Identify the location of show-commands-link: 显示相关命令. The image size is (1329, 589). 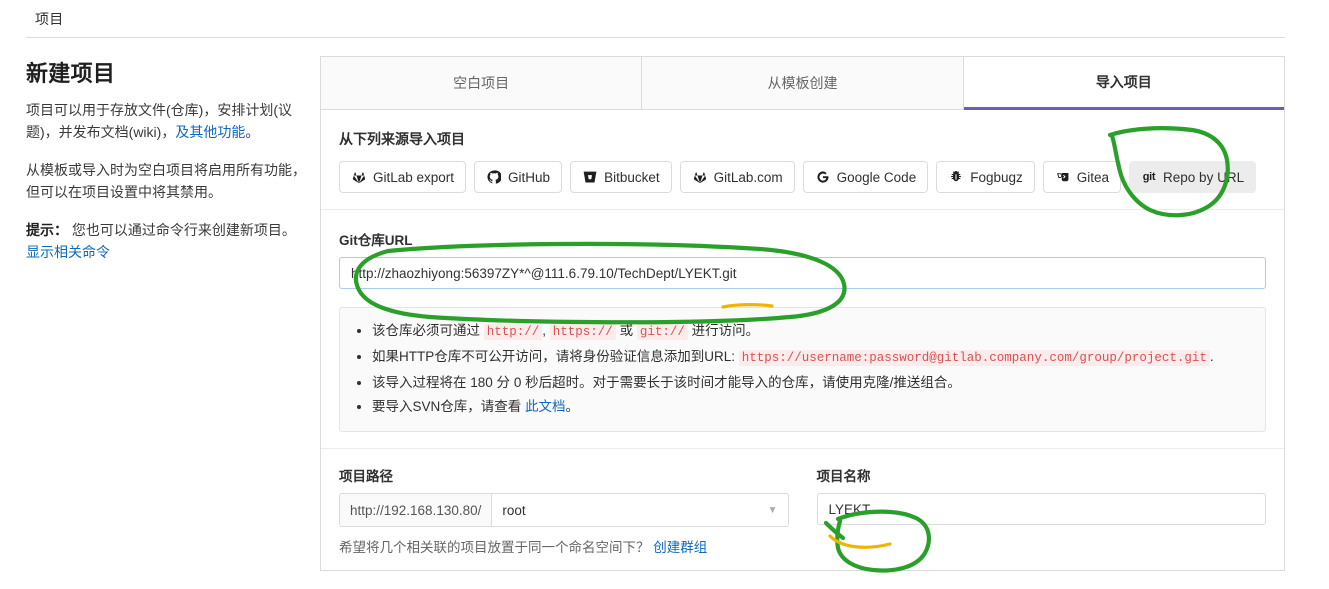
(68, 252).